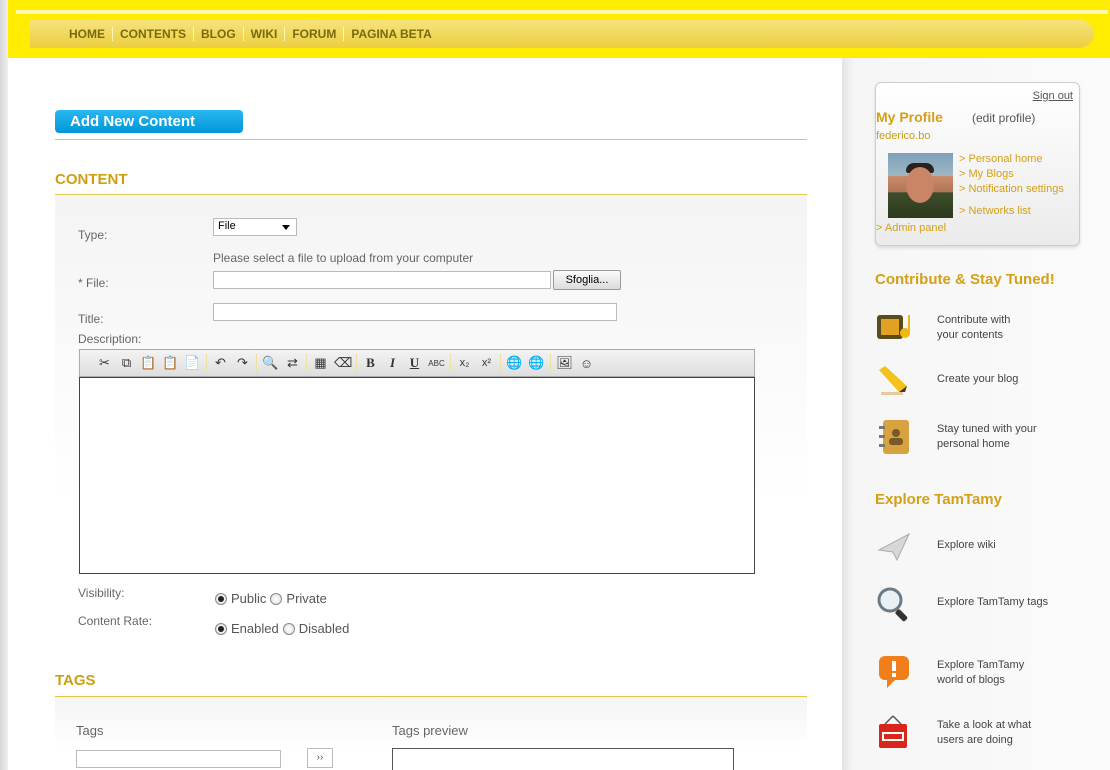 Image resolution: width=1110 pixels, height=770 pixels. Describe the element at coordinates (436, 363) in the screenshot. I see `strikethrough-icon: ABC` at that location.